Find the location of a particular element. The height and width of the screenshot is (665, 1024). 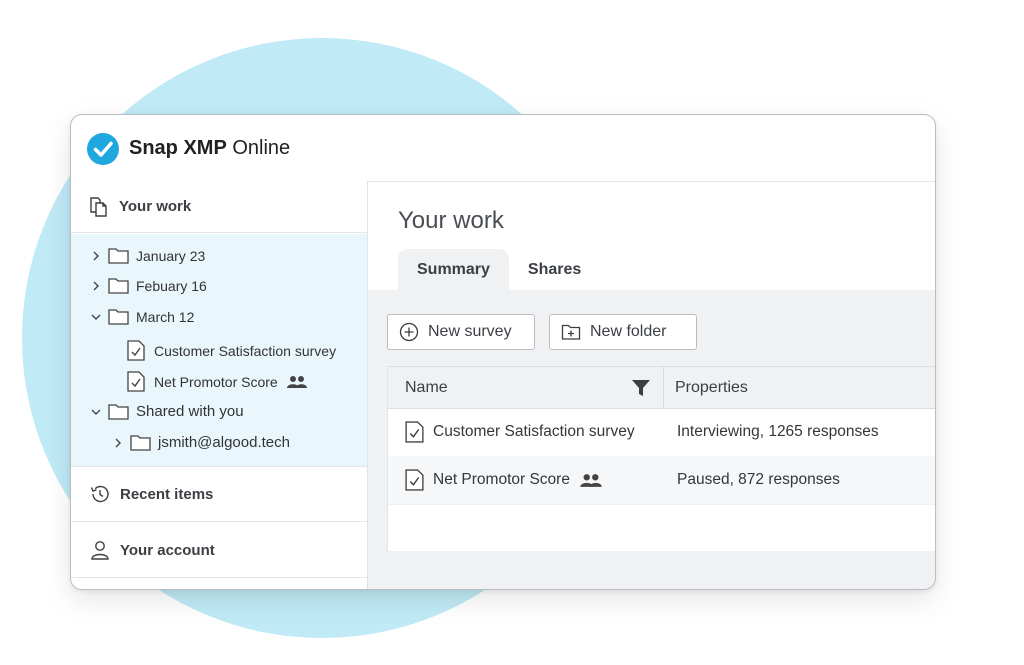

tab-summary: Summary is located at coordinates (453, 269).